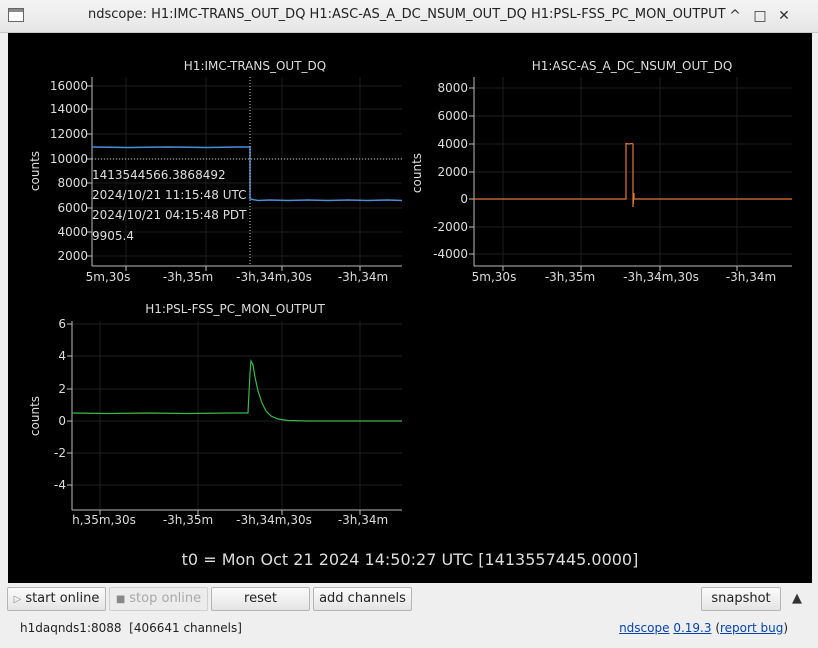 This screenshot has height=648, width=818. Describe the element at coordinates (260, 599) in the screenshot. I see `reset-button: reset` at that location.